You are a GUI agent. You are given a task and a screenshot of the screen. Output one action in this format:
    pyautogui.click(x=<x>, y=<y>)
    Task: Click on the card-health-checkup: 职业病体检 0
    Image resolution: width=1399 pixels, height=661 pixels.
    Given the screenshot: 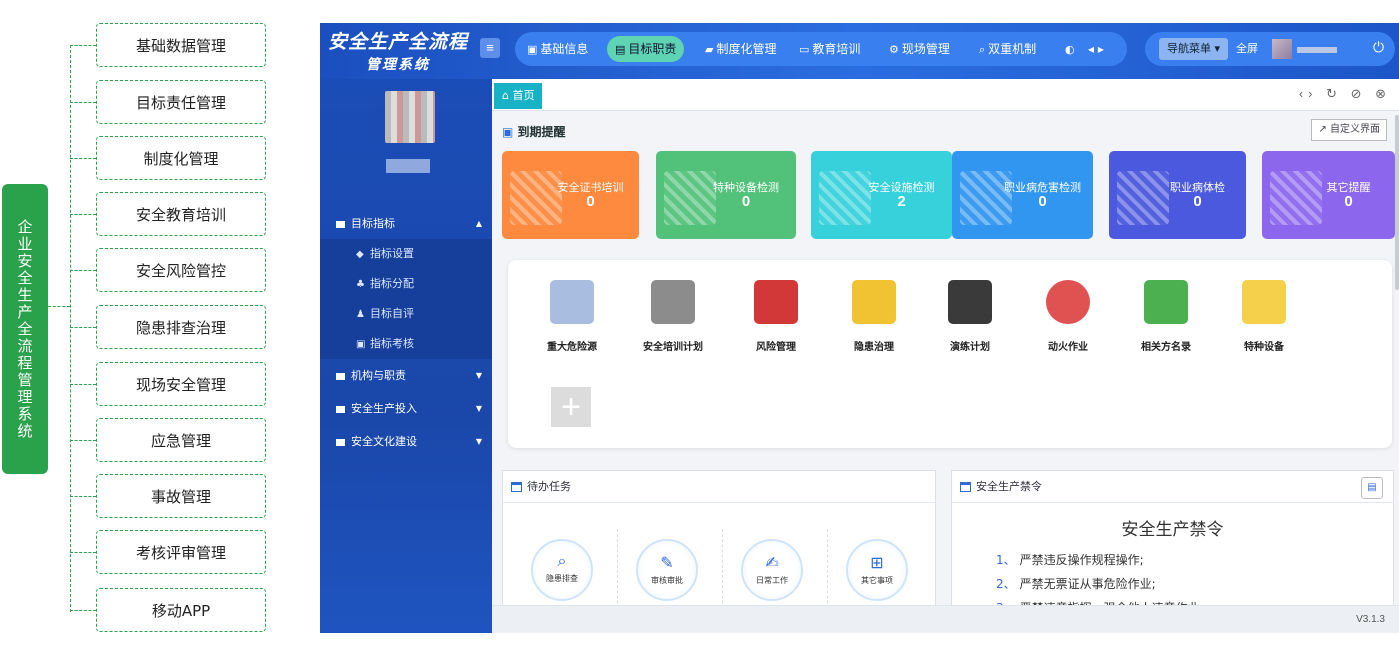 What is the action you would take?
    pyautogui.click(x=1177, y=195)
    